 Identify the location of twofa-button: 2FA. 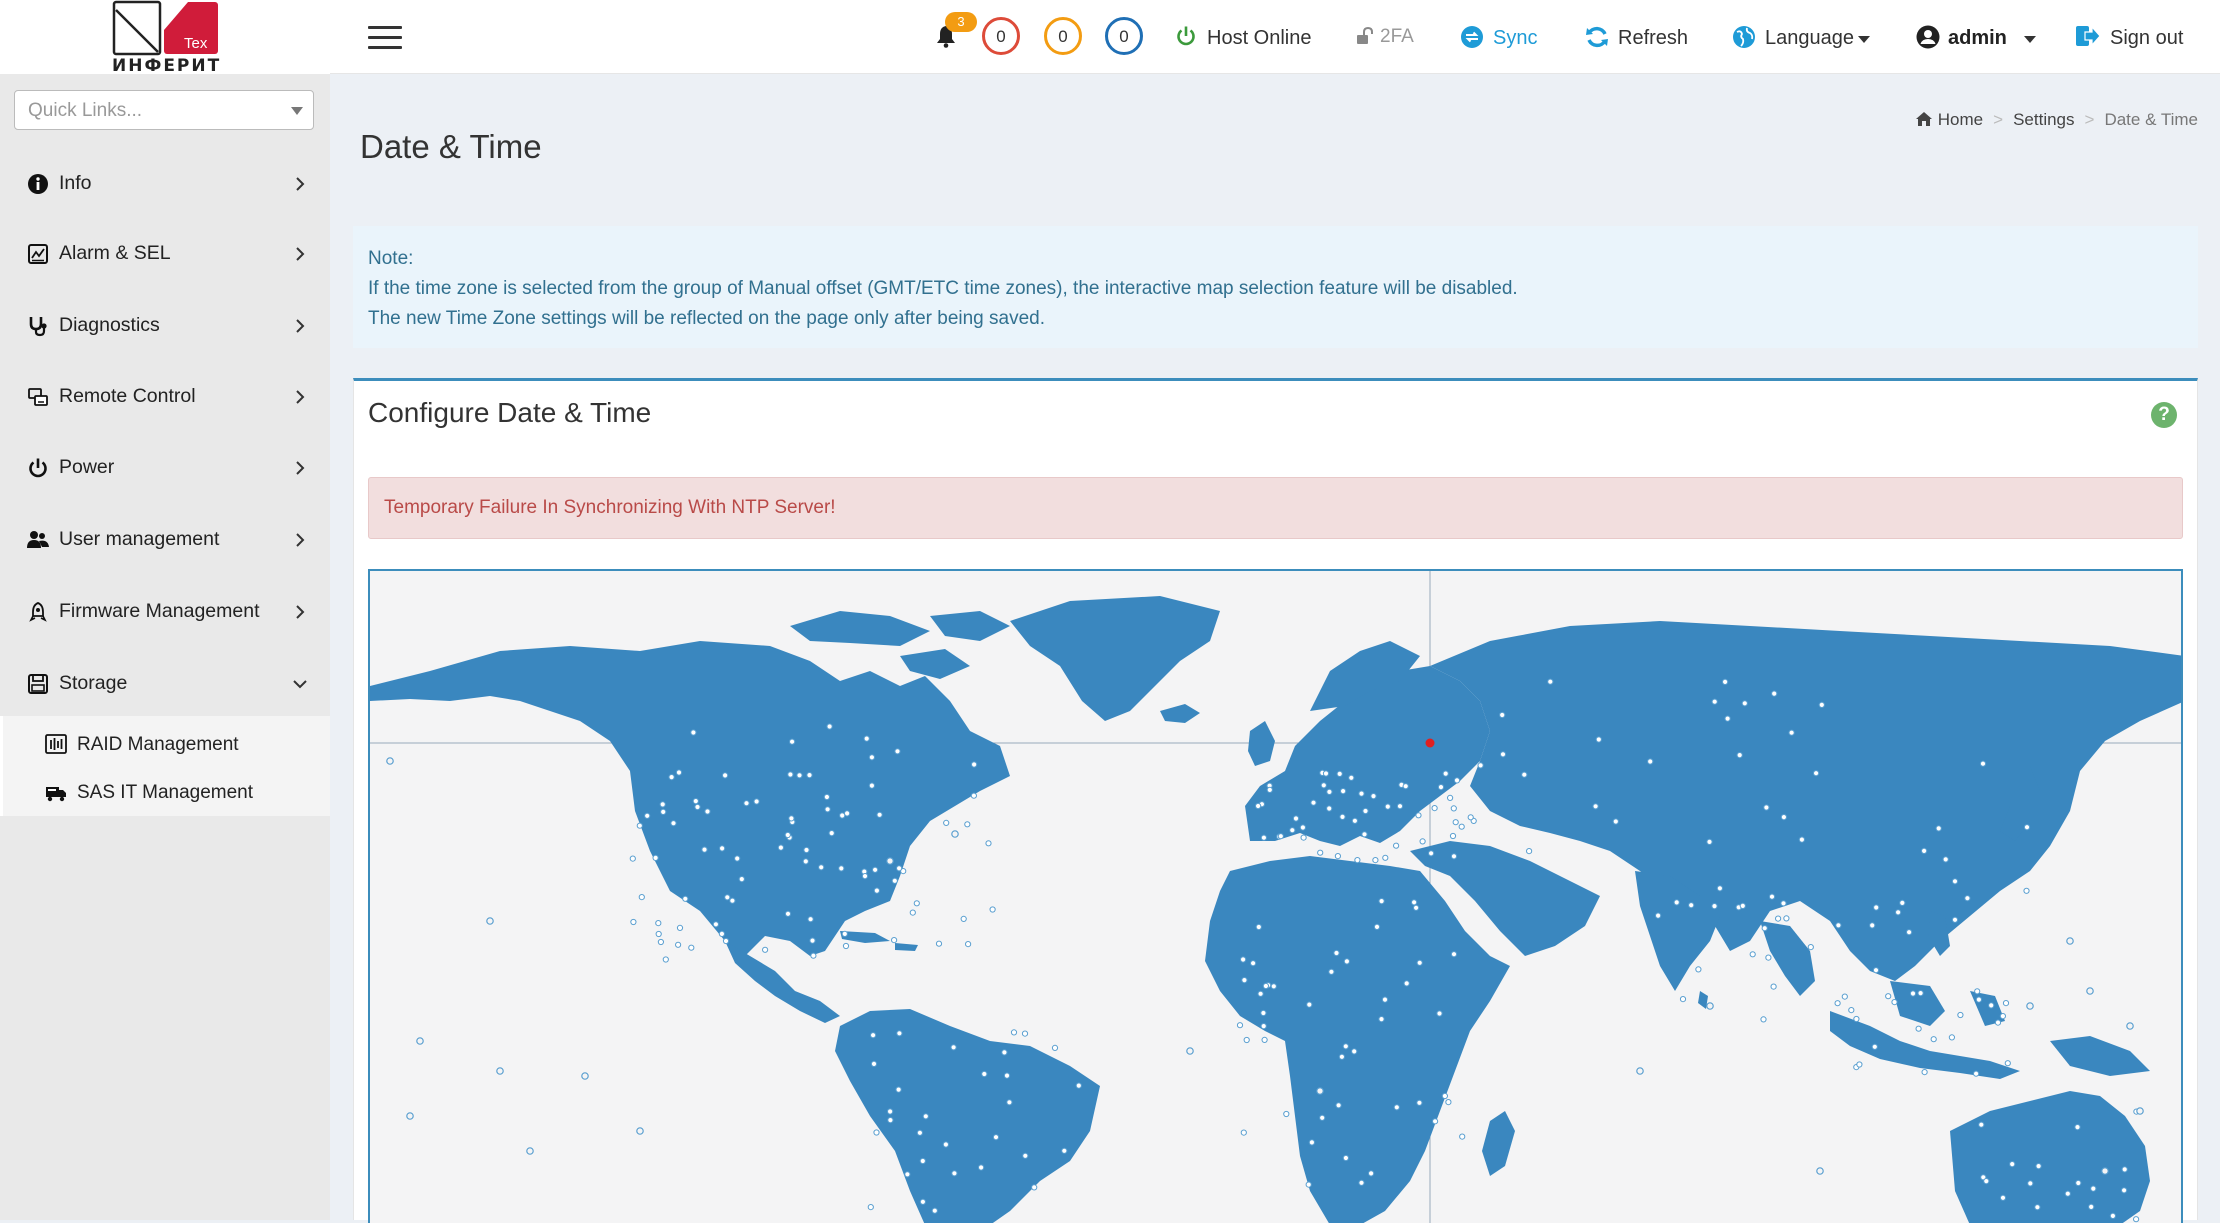
(1386, 37).